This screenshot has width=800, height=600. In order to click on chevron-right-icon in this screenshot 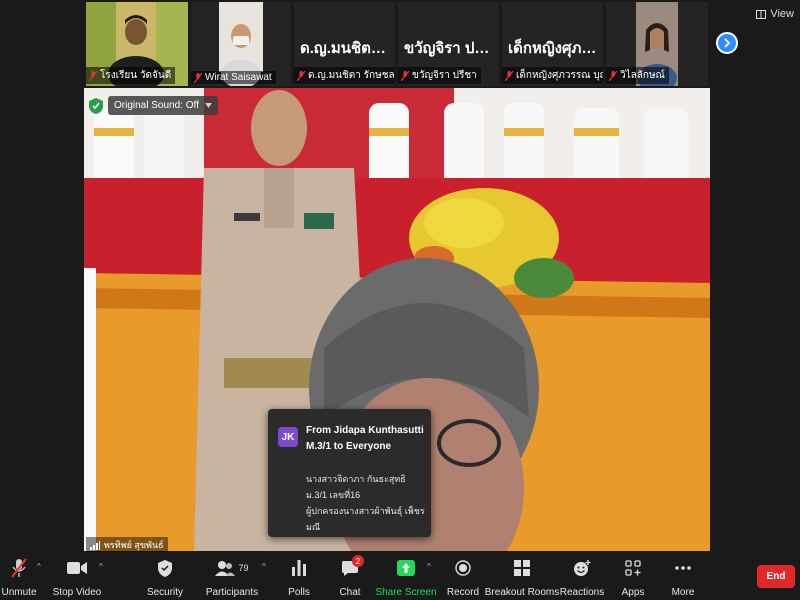, I will do `click(727, 43)`.